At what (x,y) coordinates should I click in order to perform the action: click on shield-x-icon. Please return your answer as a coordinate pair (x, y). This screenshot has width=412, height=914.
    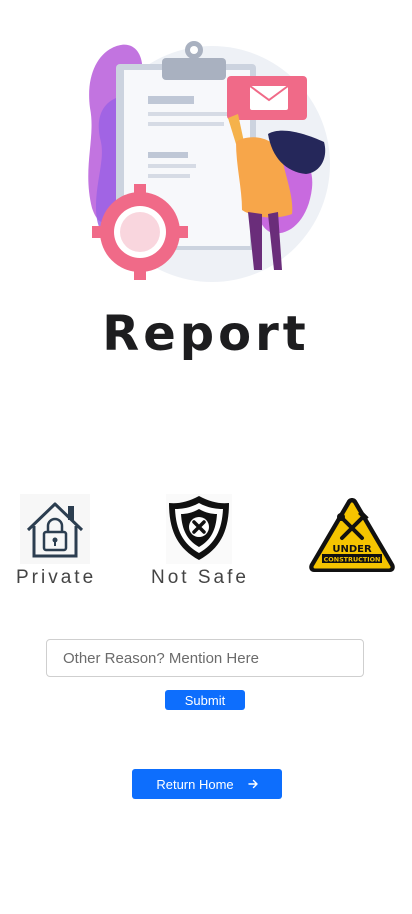
    Looking at the image, I should click on (199, 529).